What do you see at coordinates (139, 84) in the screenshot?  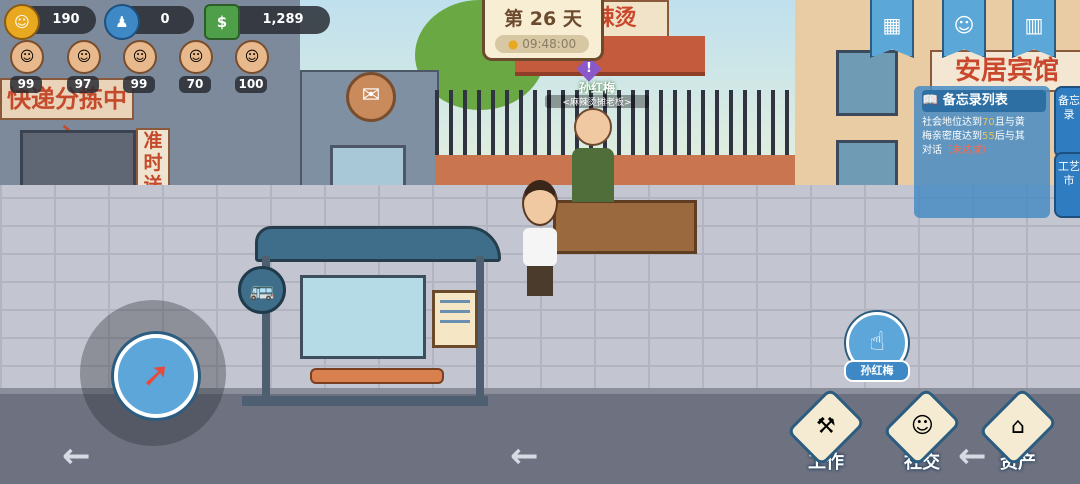 I see `stat-energy-value: 99` at bounding box center [139, 84].